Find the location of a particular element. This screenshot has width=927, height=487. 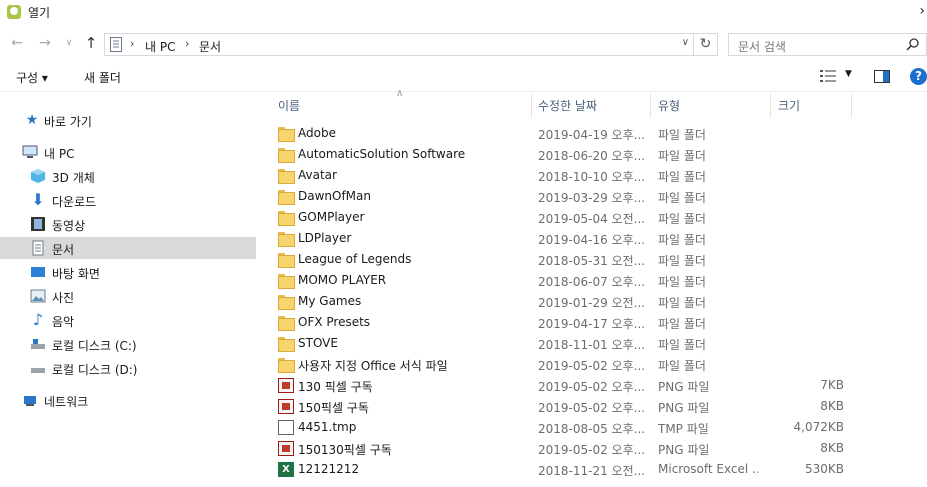

column-header-row: ∧ 이름 수정한 날짜 유형 크기 is located at coordinates (598, 103).